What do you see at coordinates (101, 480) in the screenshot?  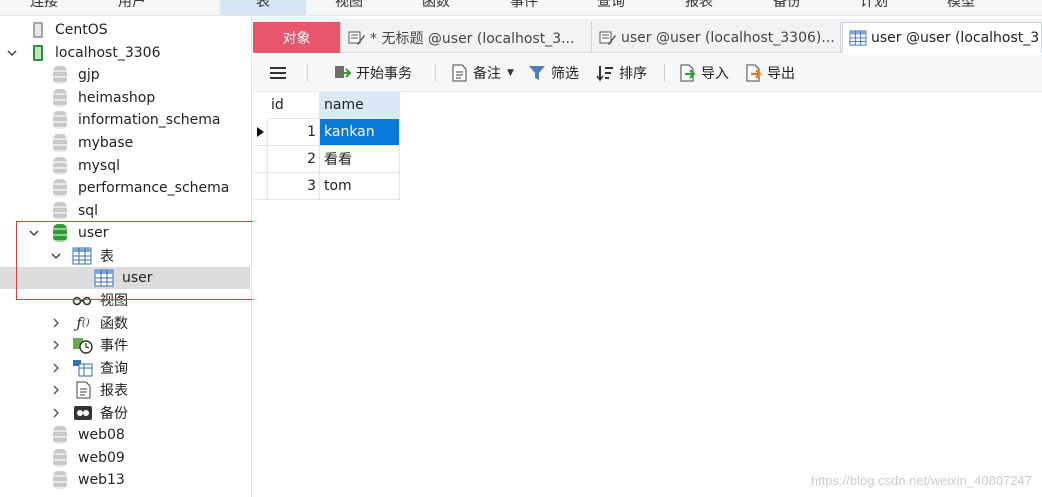 I see `tree-label: web13` at bounding box center [101, 480].